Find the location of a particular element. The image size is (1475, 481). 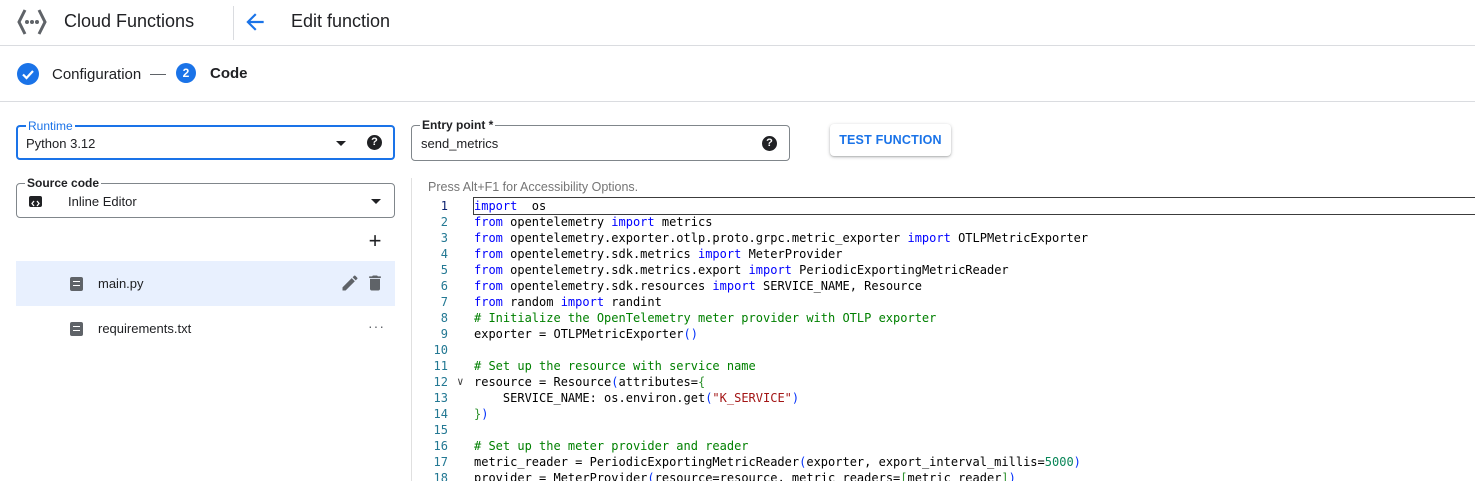

file-name: main.py is located at coordinates (121, 283).